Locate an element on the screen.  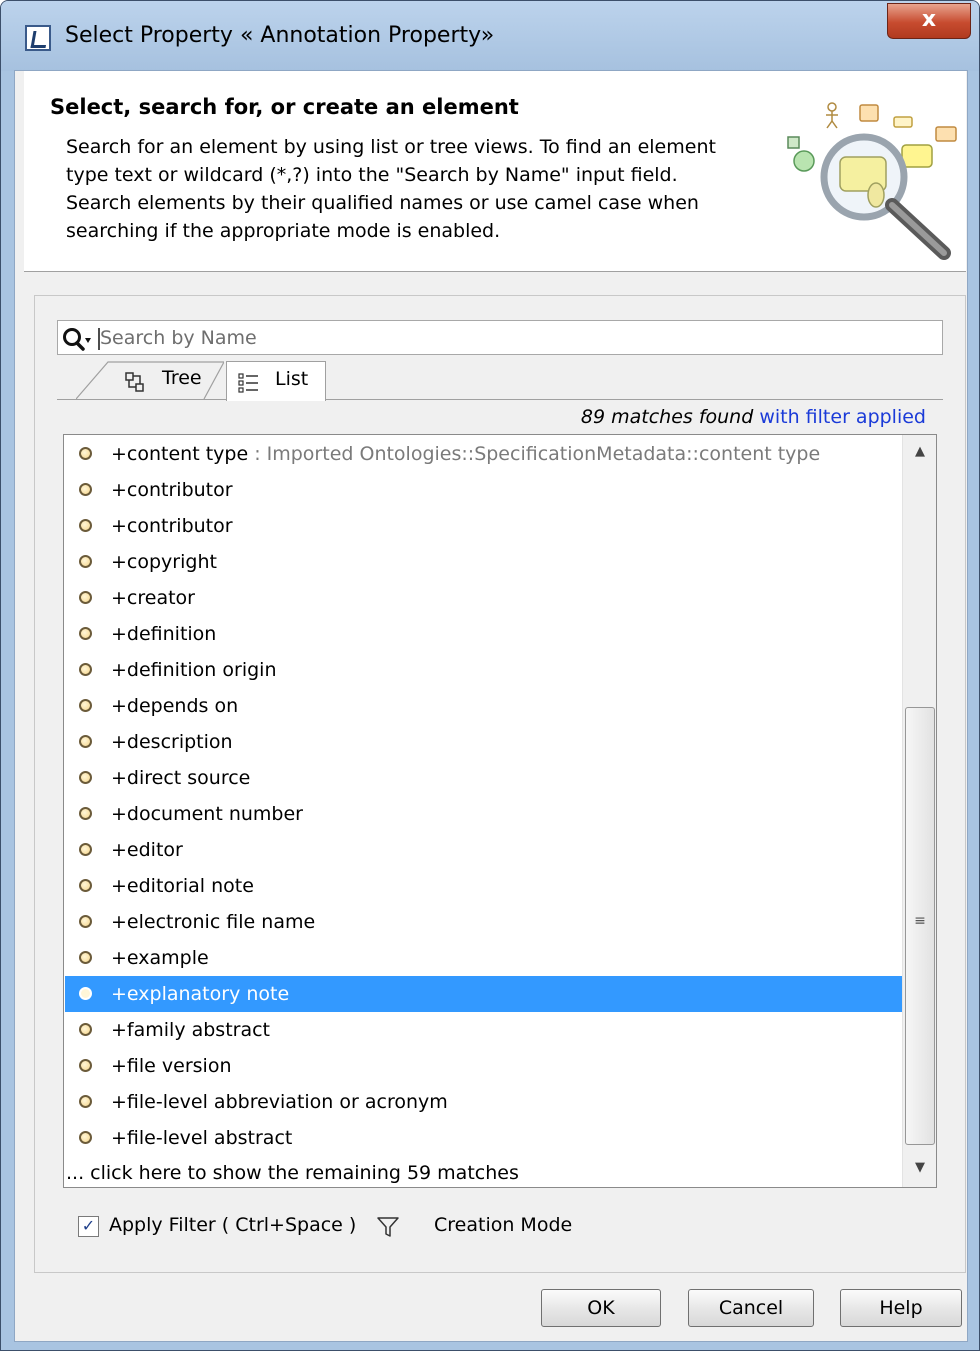
list-item-text: +file-level abbreviation or acronym is located at coordinates (279, 1102).